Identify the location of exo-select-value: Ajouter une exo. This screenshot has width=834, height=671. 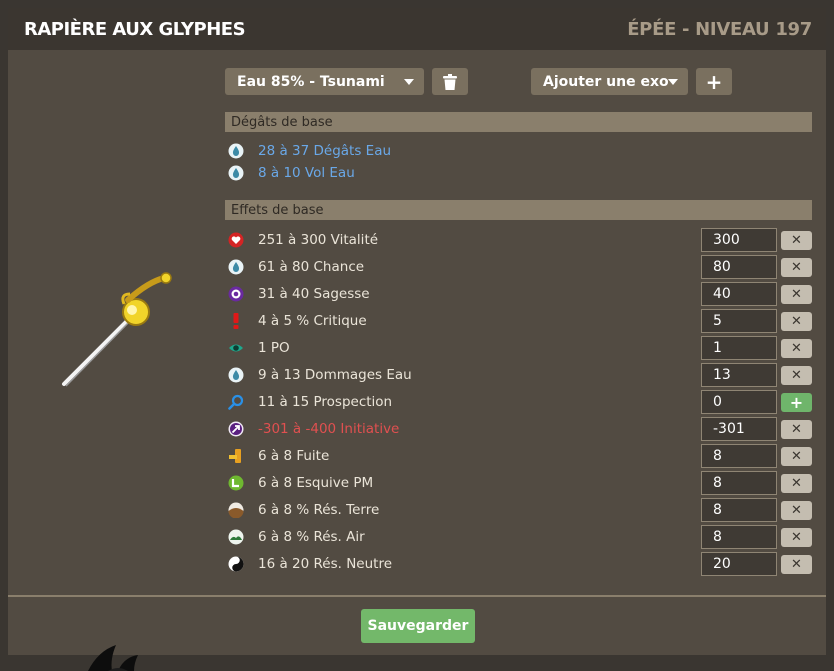
(606, 81).